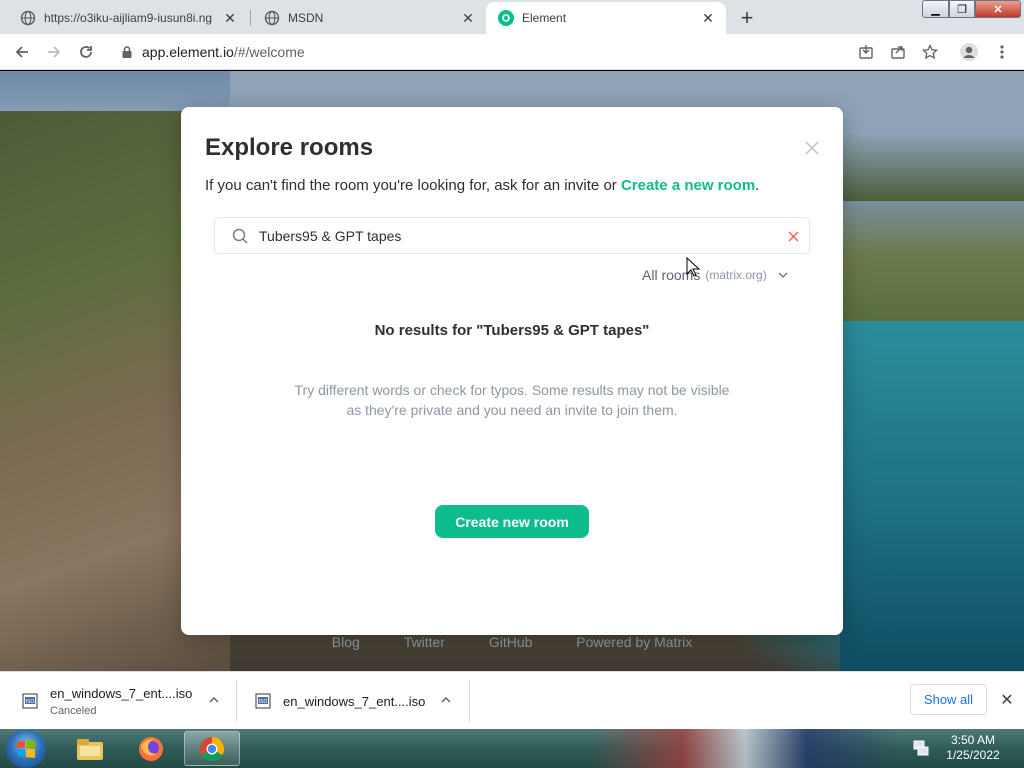  I want to click on tab-1-title: https://o3iku-aijliam9-iusun8i.ng, so click(128, 18).